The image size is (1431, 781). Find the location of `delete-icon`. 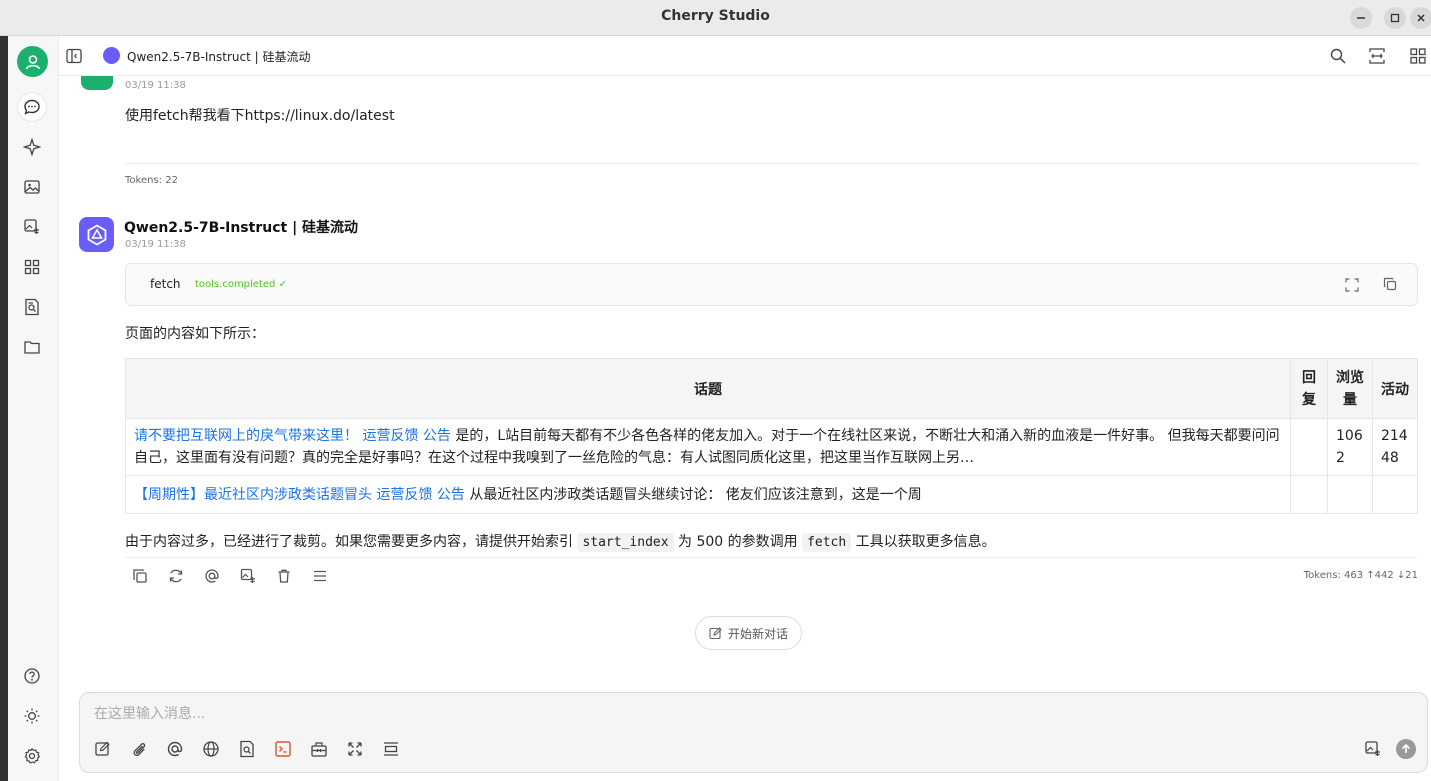

delete-icon is located at coordinates (284, 576).